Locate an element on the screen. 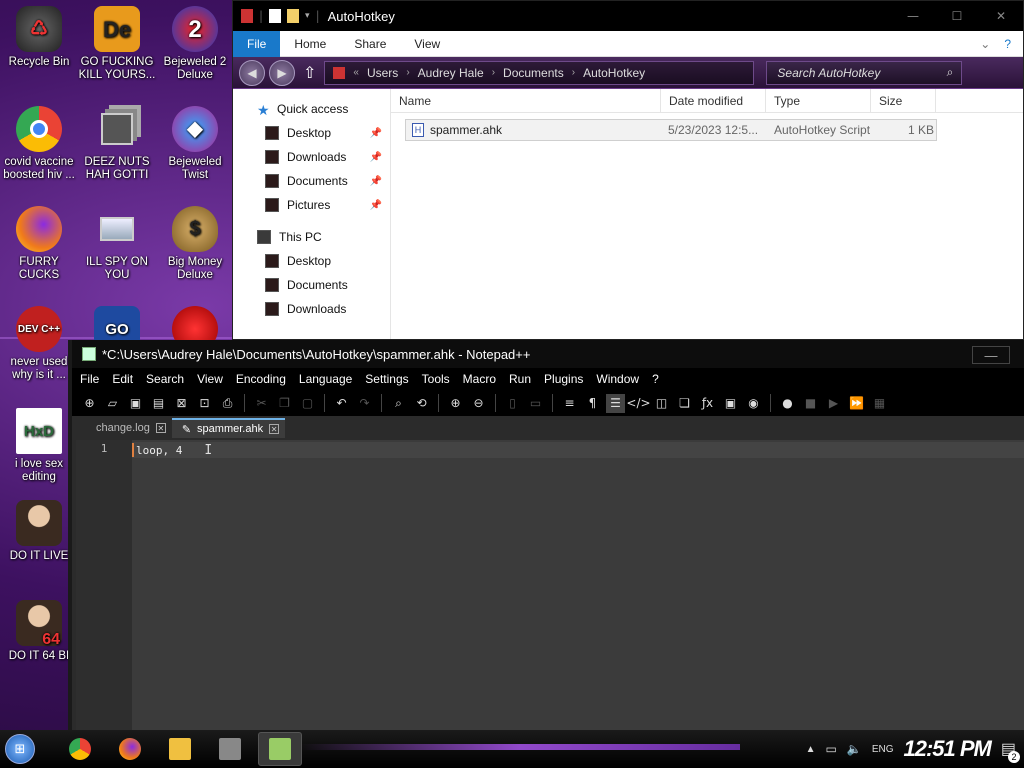 Image resolution: width=1024 pixels, height=768 pixels. ribbon-tab-share: Share is located at coordinates (370, 44).